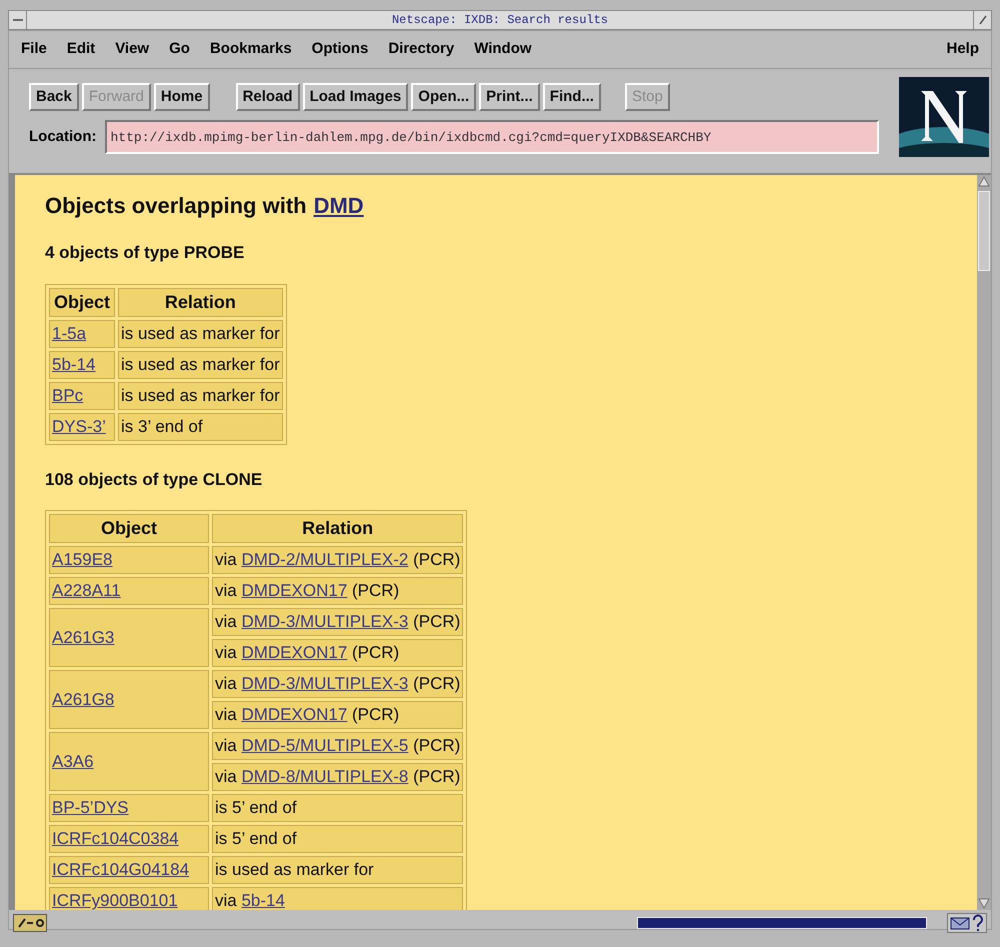 This screenshot has width=1000, height=947. Describe the element at coordinates (268, 97) in the screenshot. I see `toolbar-button: Reload` at that location.